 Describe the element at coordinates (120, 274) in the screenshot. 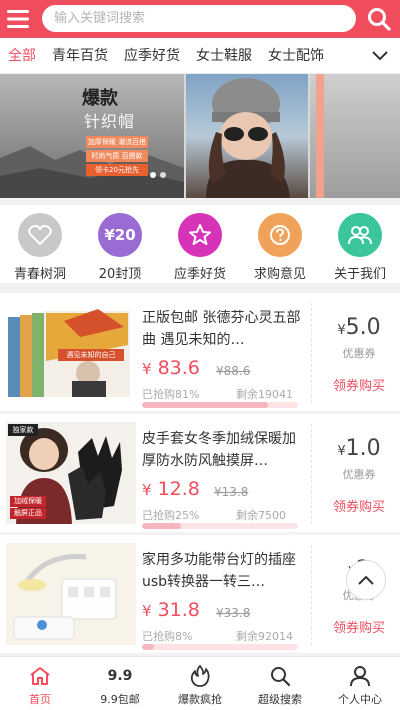

I see `category-label: 20封顶` at that location.